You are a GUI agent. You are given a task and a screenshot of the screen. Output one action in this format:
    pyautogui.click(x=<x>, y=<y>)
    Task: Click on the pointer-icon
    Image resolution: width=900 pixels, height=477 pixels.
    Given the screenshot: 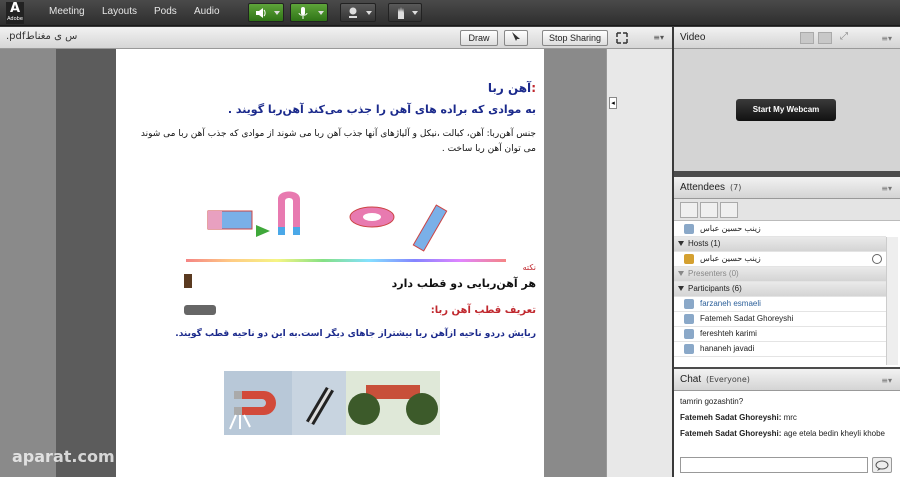 What is the action you would take?
    pyautogui.click(x=516, y=36)
    